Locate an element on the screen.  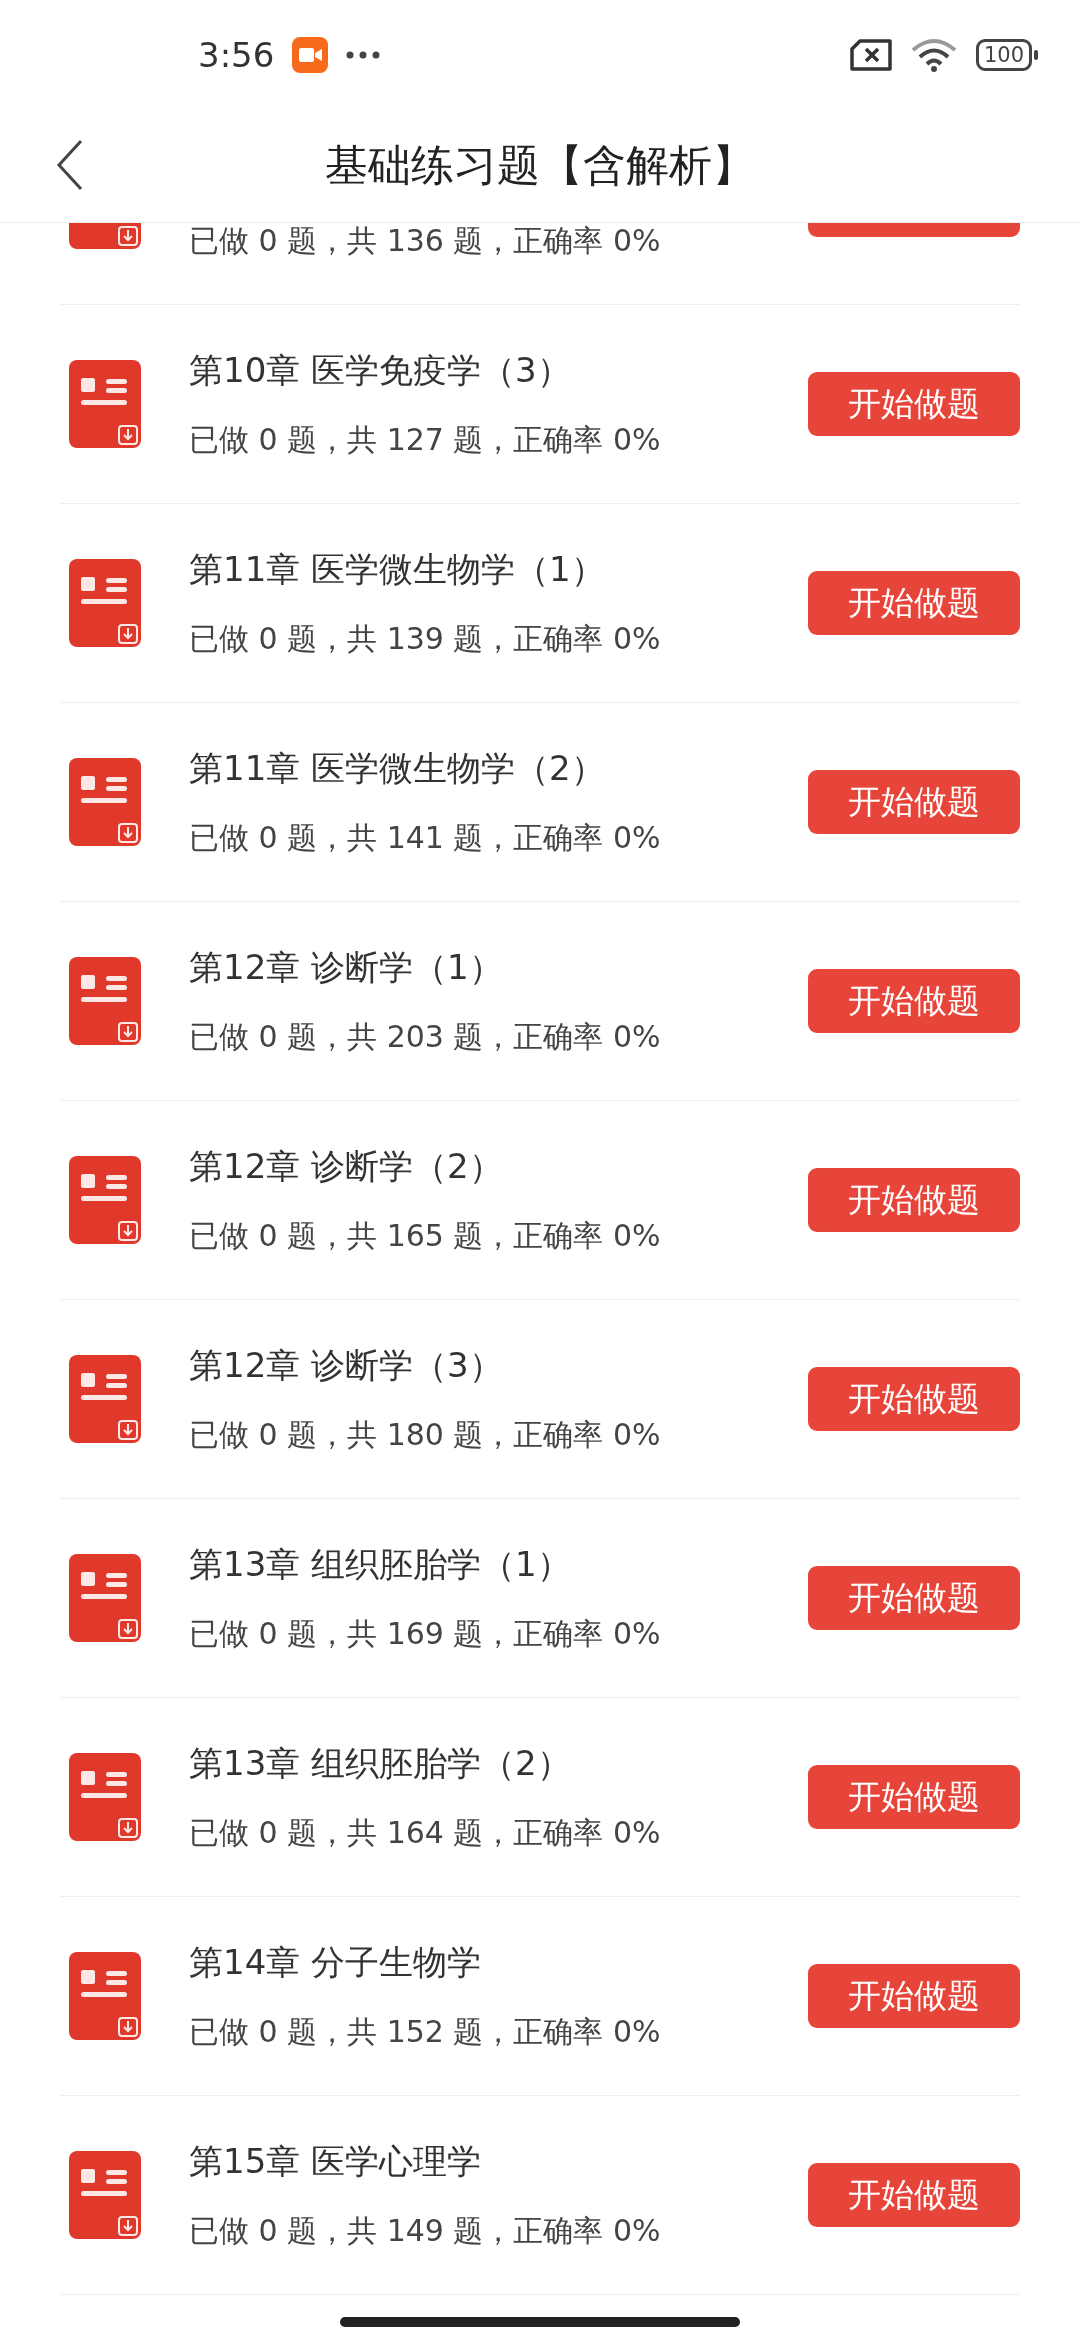
chapter-stats: 已做 0 题，共 136 题，正确率 0% is located at coordinates (425, 241).